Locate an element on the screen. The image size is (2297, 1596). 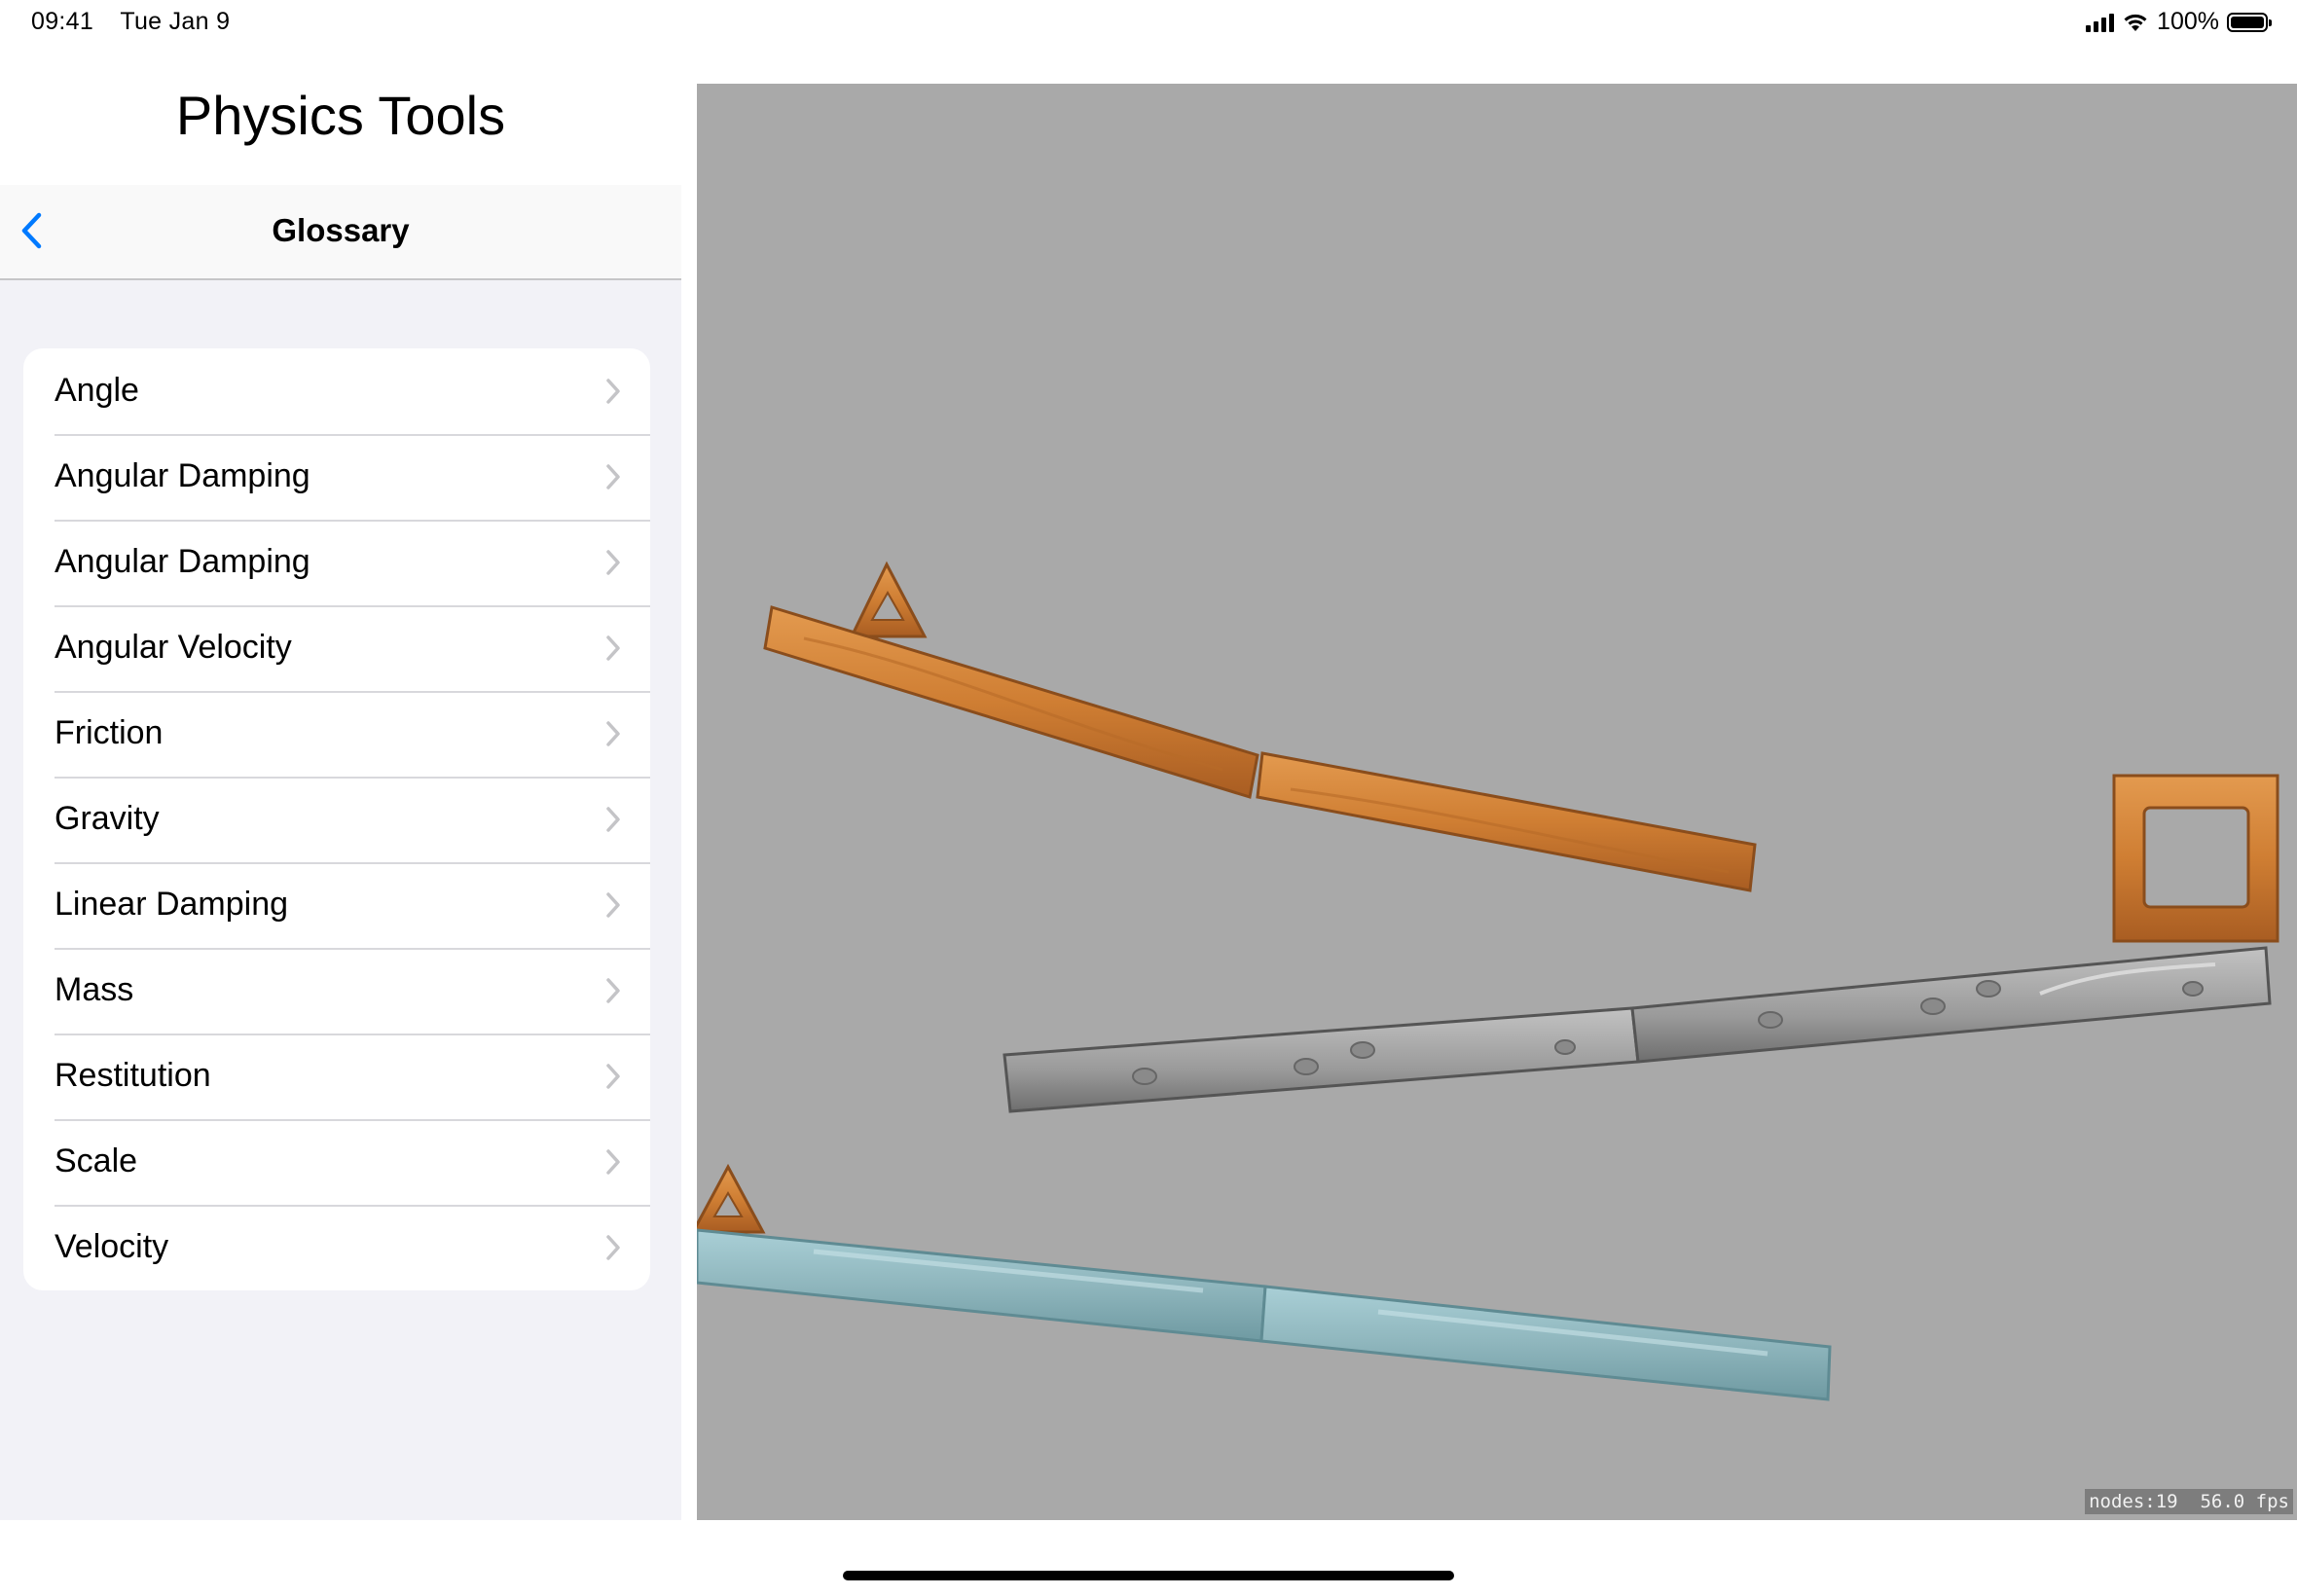
home-indicator is located at coordinates (1148, 1575).